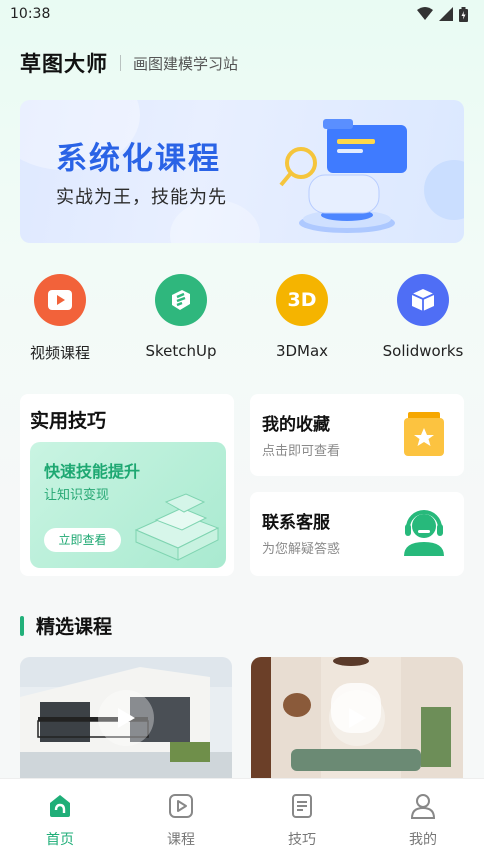  I want to click on nav-courses: 课程, so click(181, 821).